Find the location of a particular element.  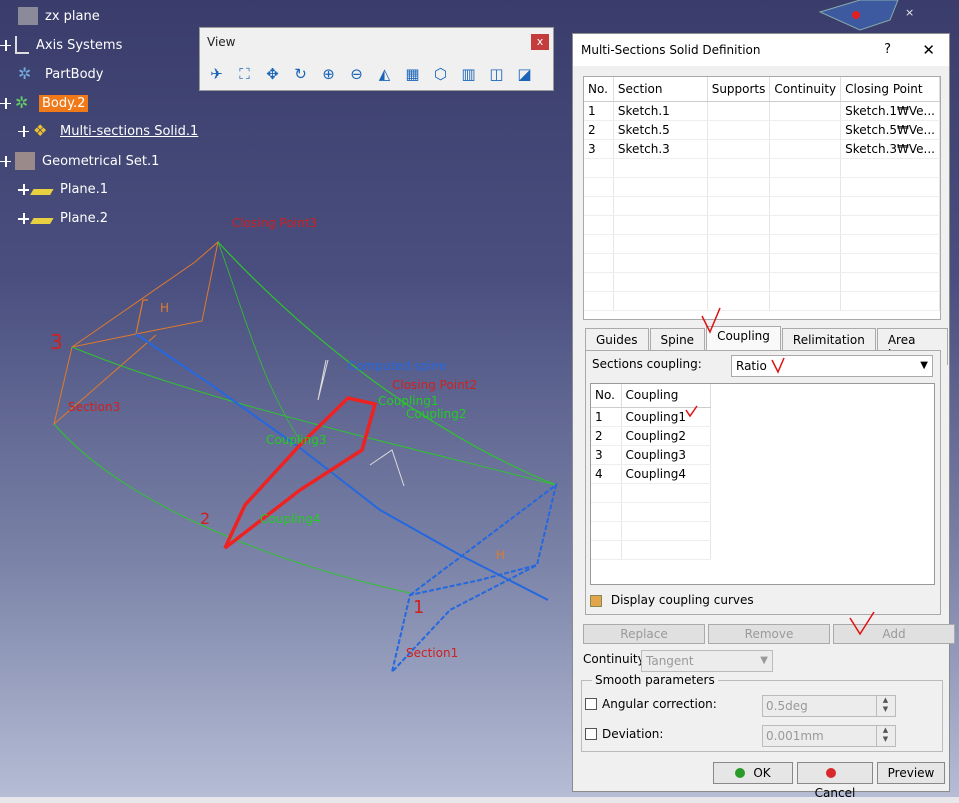

sections-coupling-select: Ratio ▼ is located at coordinates (832, 366).